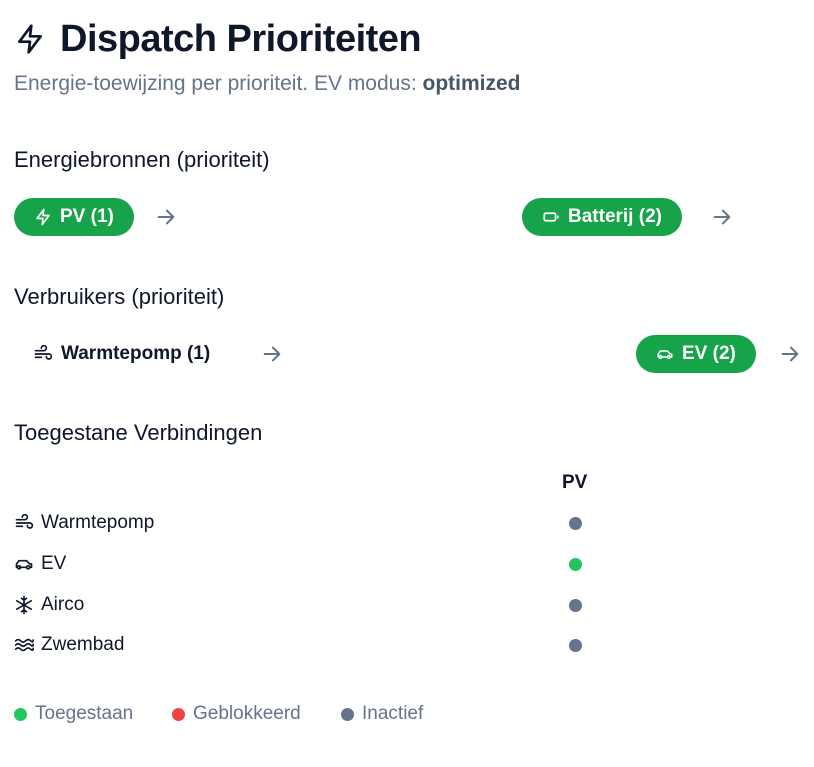  I want to click on connection-row-airco: Airco, so click(49, 605).